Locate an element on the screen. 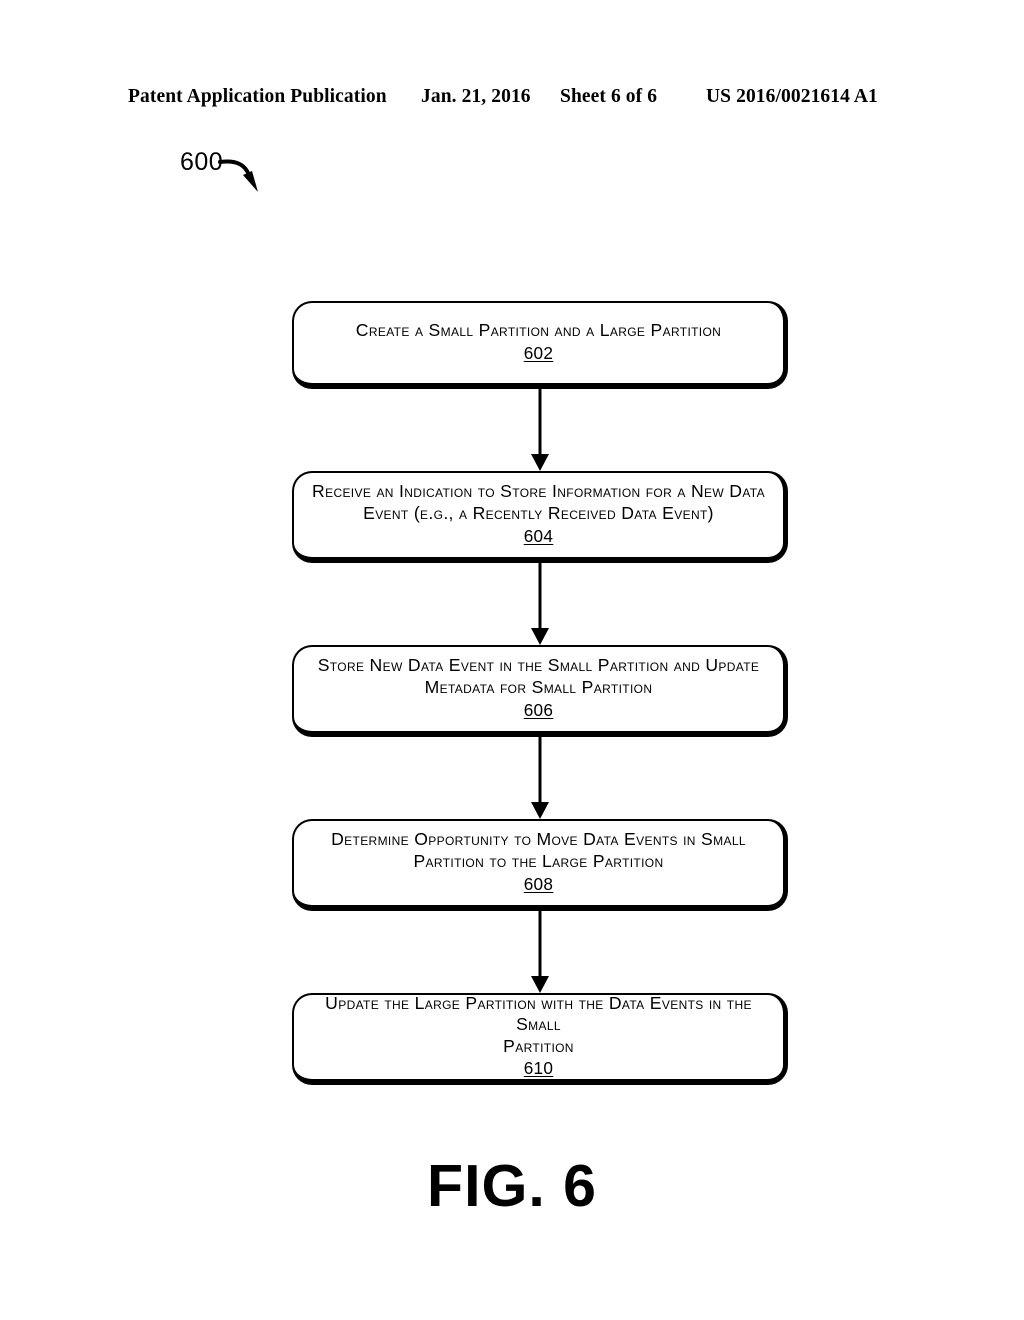  flow-node-608-number: 608 is located at coordinates (538, 883).